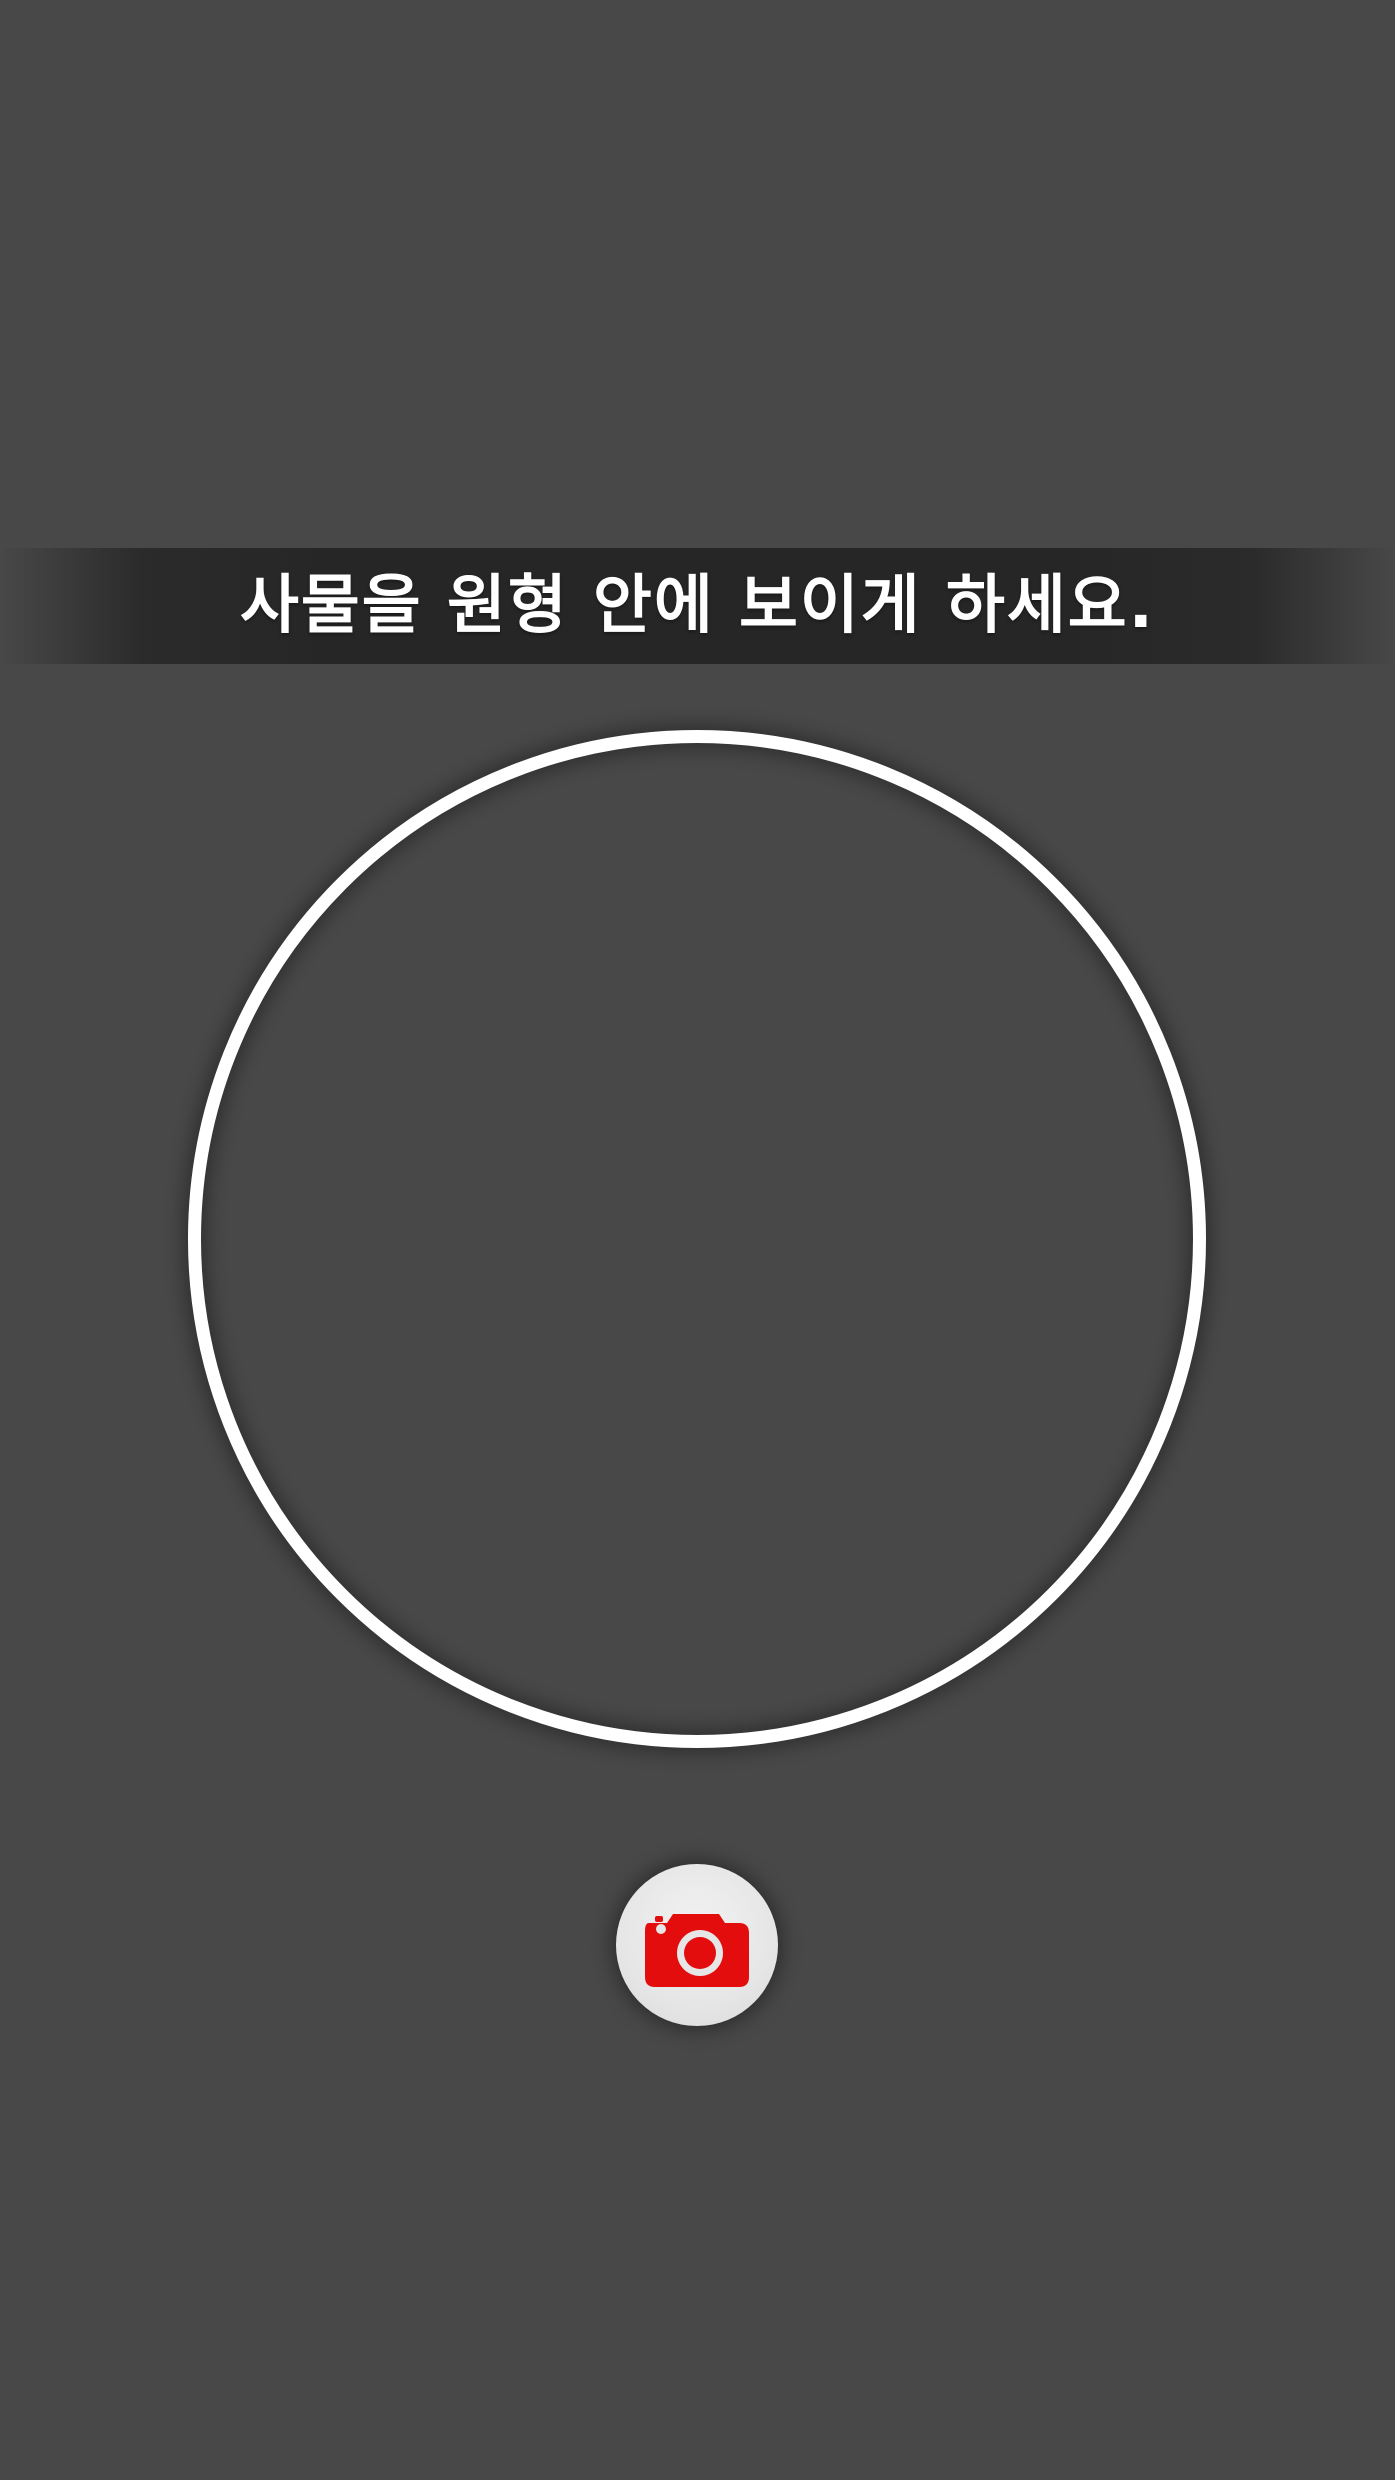 The width and height of the screenshot is (1395, 2480). I want to click on instruction-text: 사물을 원형 안에 보이게 하세요., so click(697, 606).